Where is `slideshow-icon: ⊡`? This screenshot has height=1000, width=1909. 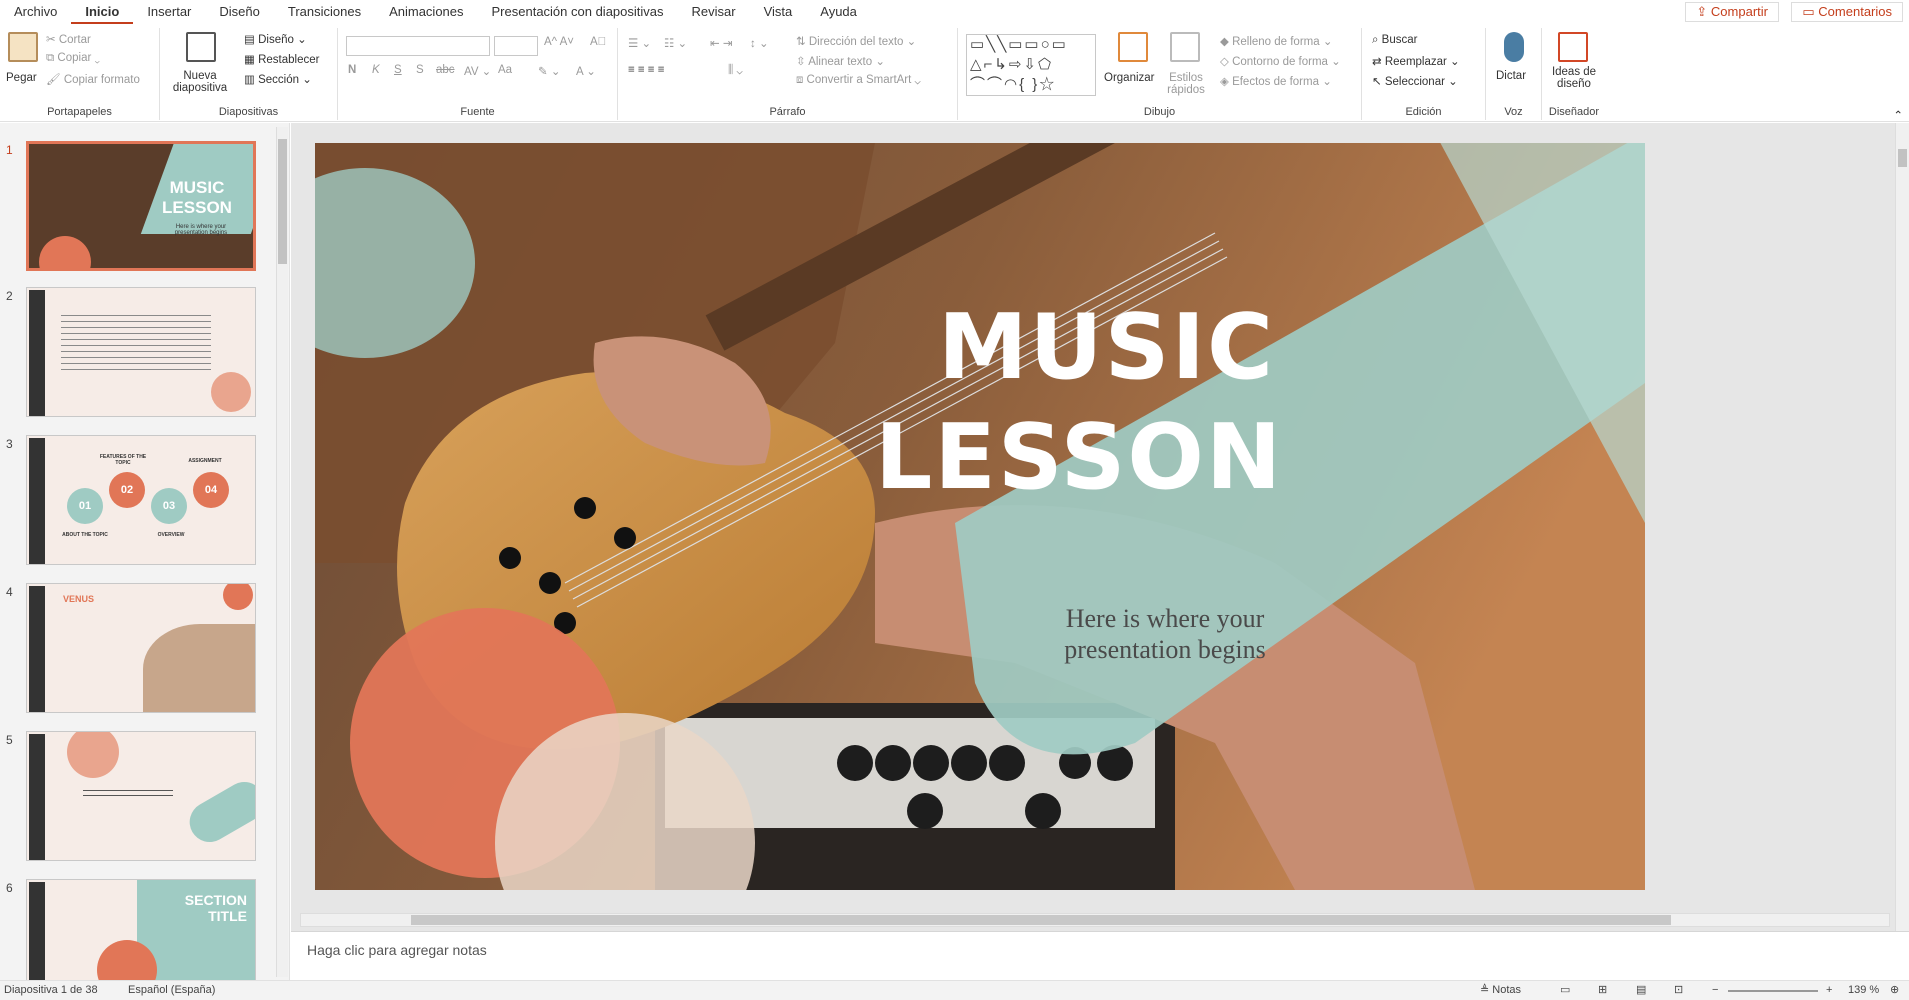
slideshow-icon: ⊡ is located at coordinates (1678, 990).